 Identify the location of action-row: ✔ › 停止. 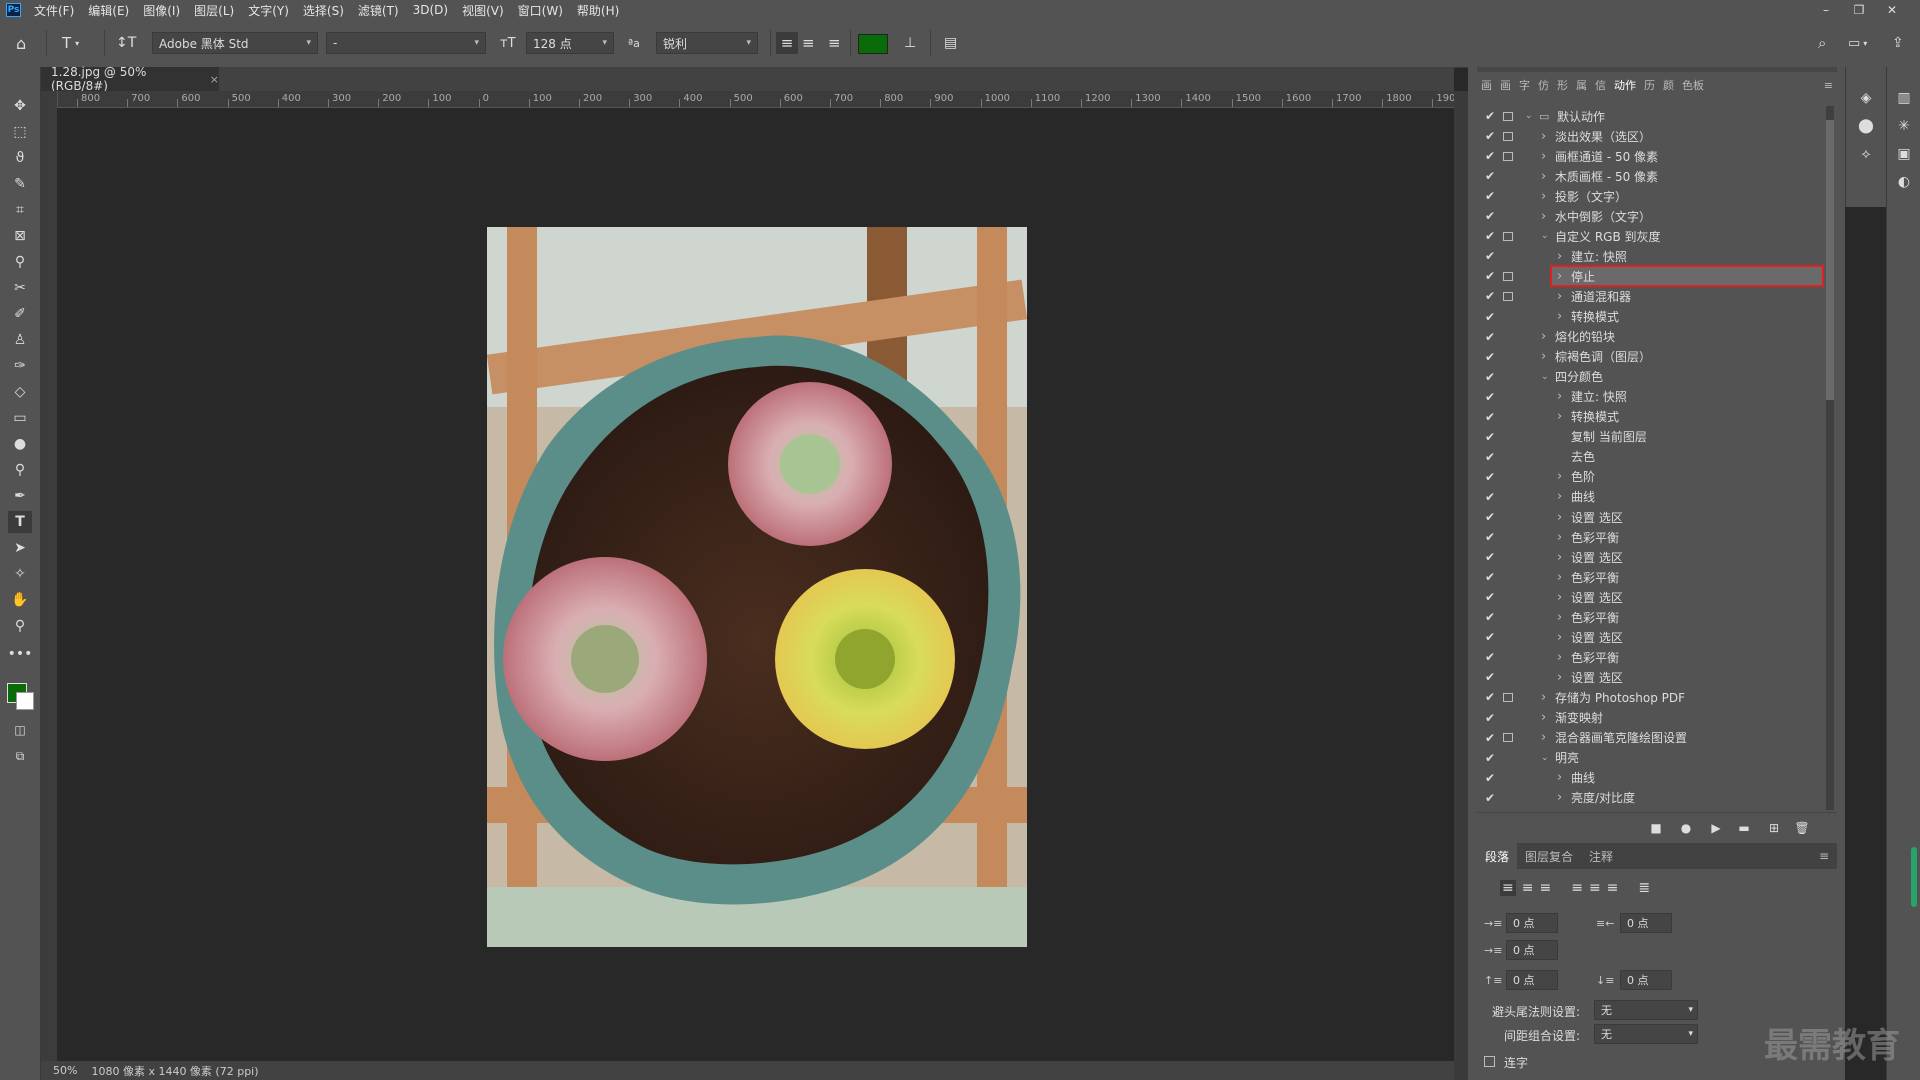
(1651, 276).